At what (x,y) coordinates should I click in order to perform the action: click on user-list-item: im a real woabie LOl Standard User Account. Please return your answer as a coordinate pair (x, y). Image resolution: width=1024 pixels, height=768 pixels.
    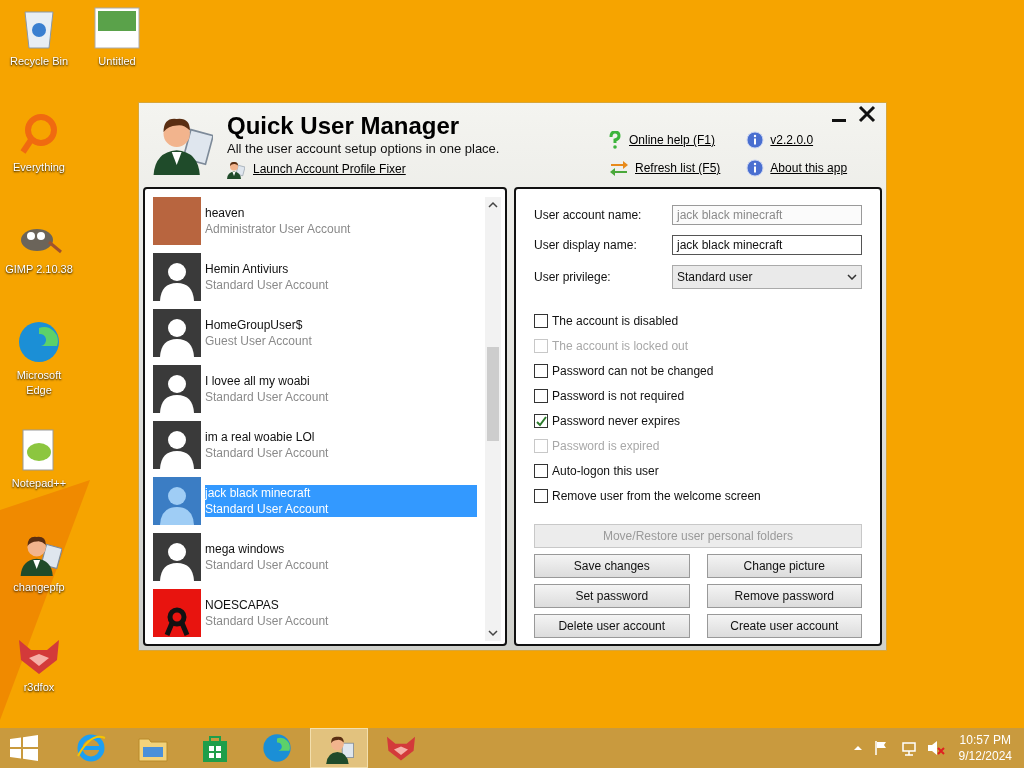
    Looking at the image, I should click on (317, 445).